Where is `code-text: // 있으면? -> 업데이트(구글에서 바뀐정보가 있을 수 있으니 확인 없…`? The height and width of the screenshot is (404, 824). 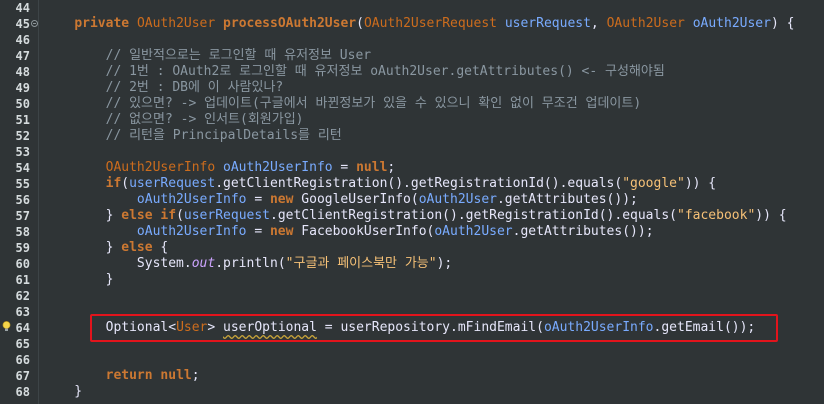 code-text: // 있으면? -> 업데이트(구글에서 바뀐정보가 있을 수 있으니 확인 없… is located at coordinates (342, 104).